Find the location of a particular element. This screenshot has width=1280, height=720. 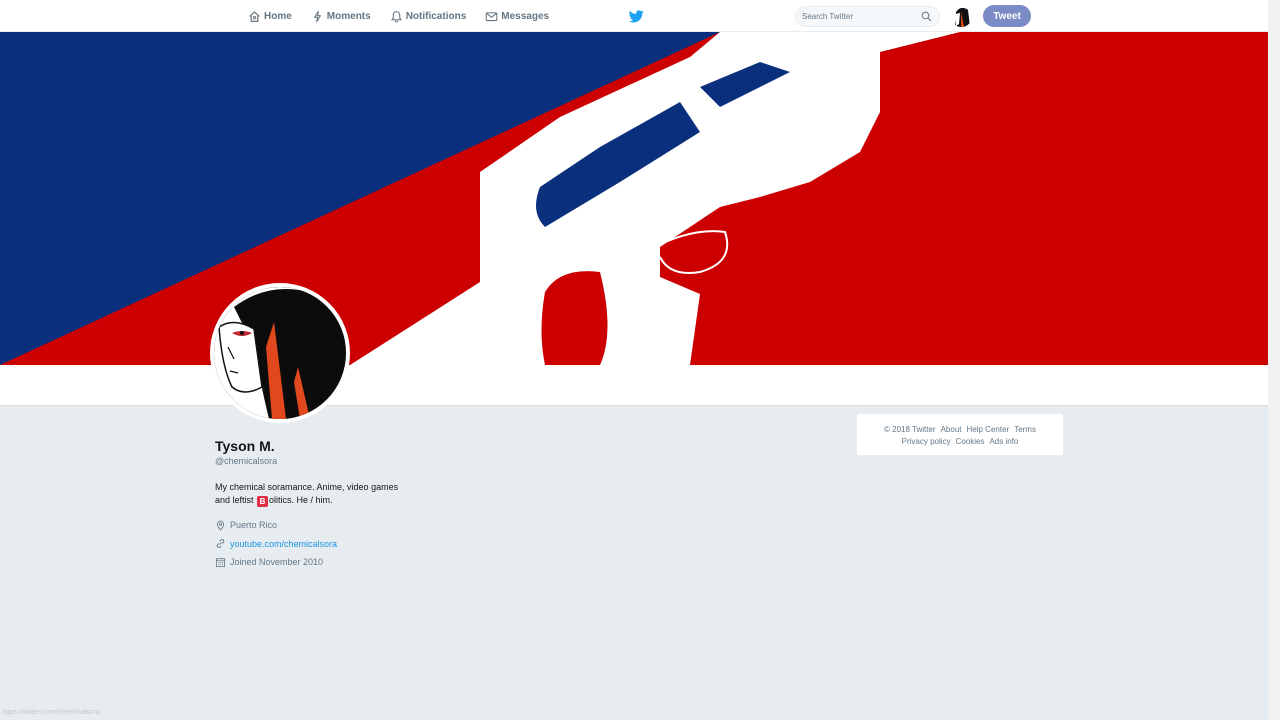

footer-link-ads-info: Ads info is located at coordinates (1003, 441).